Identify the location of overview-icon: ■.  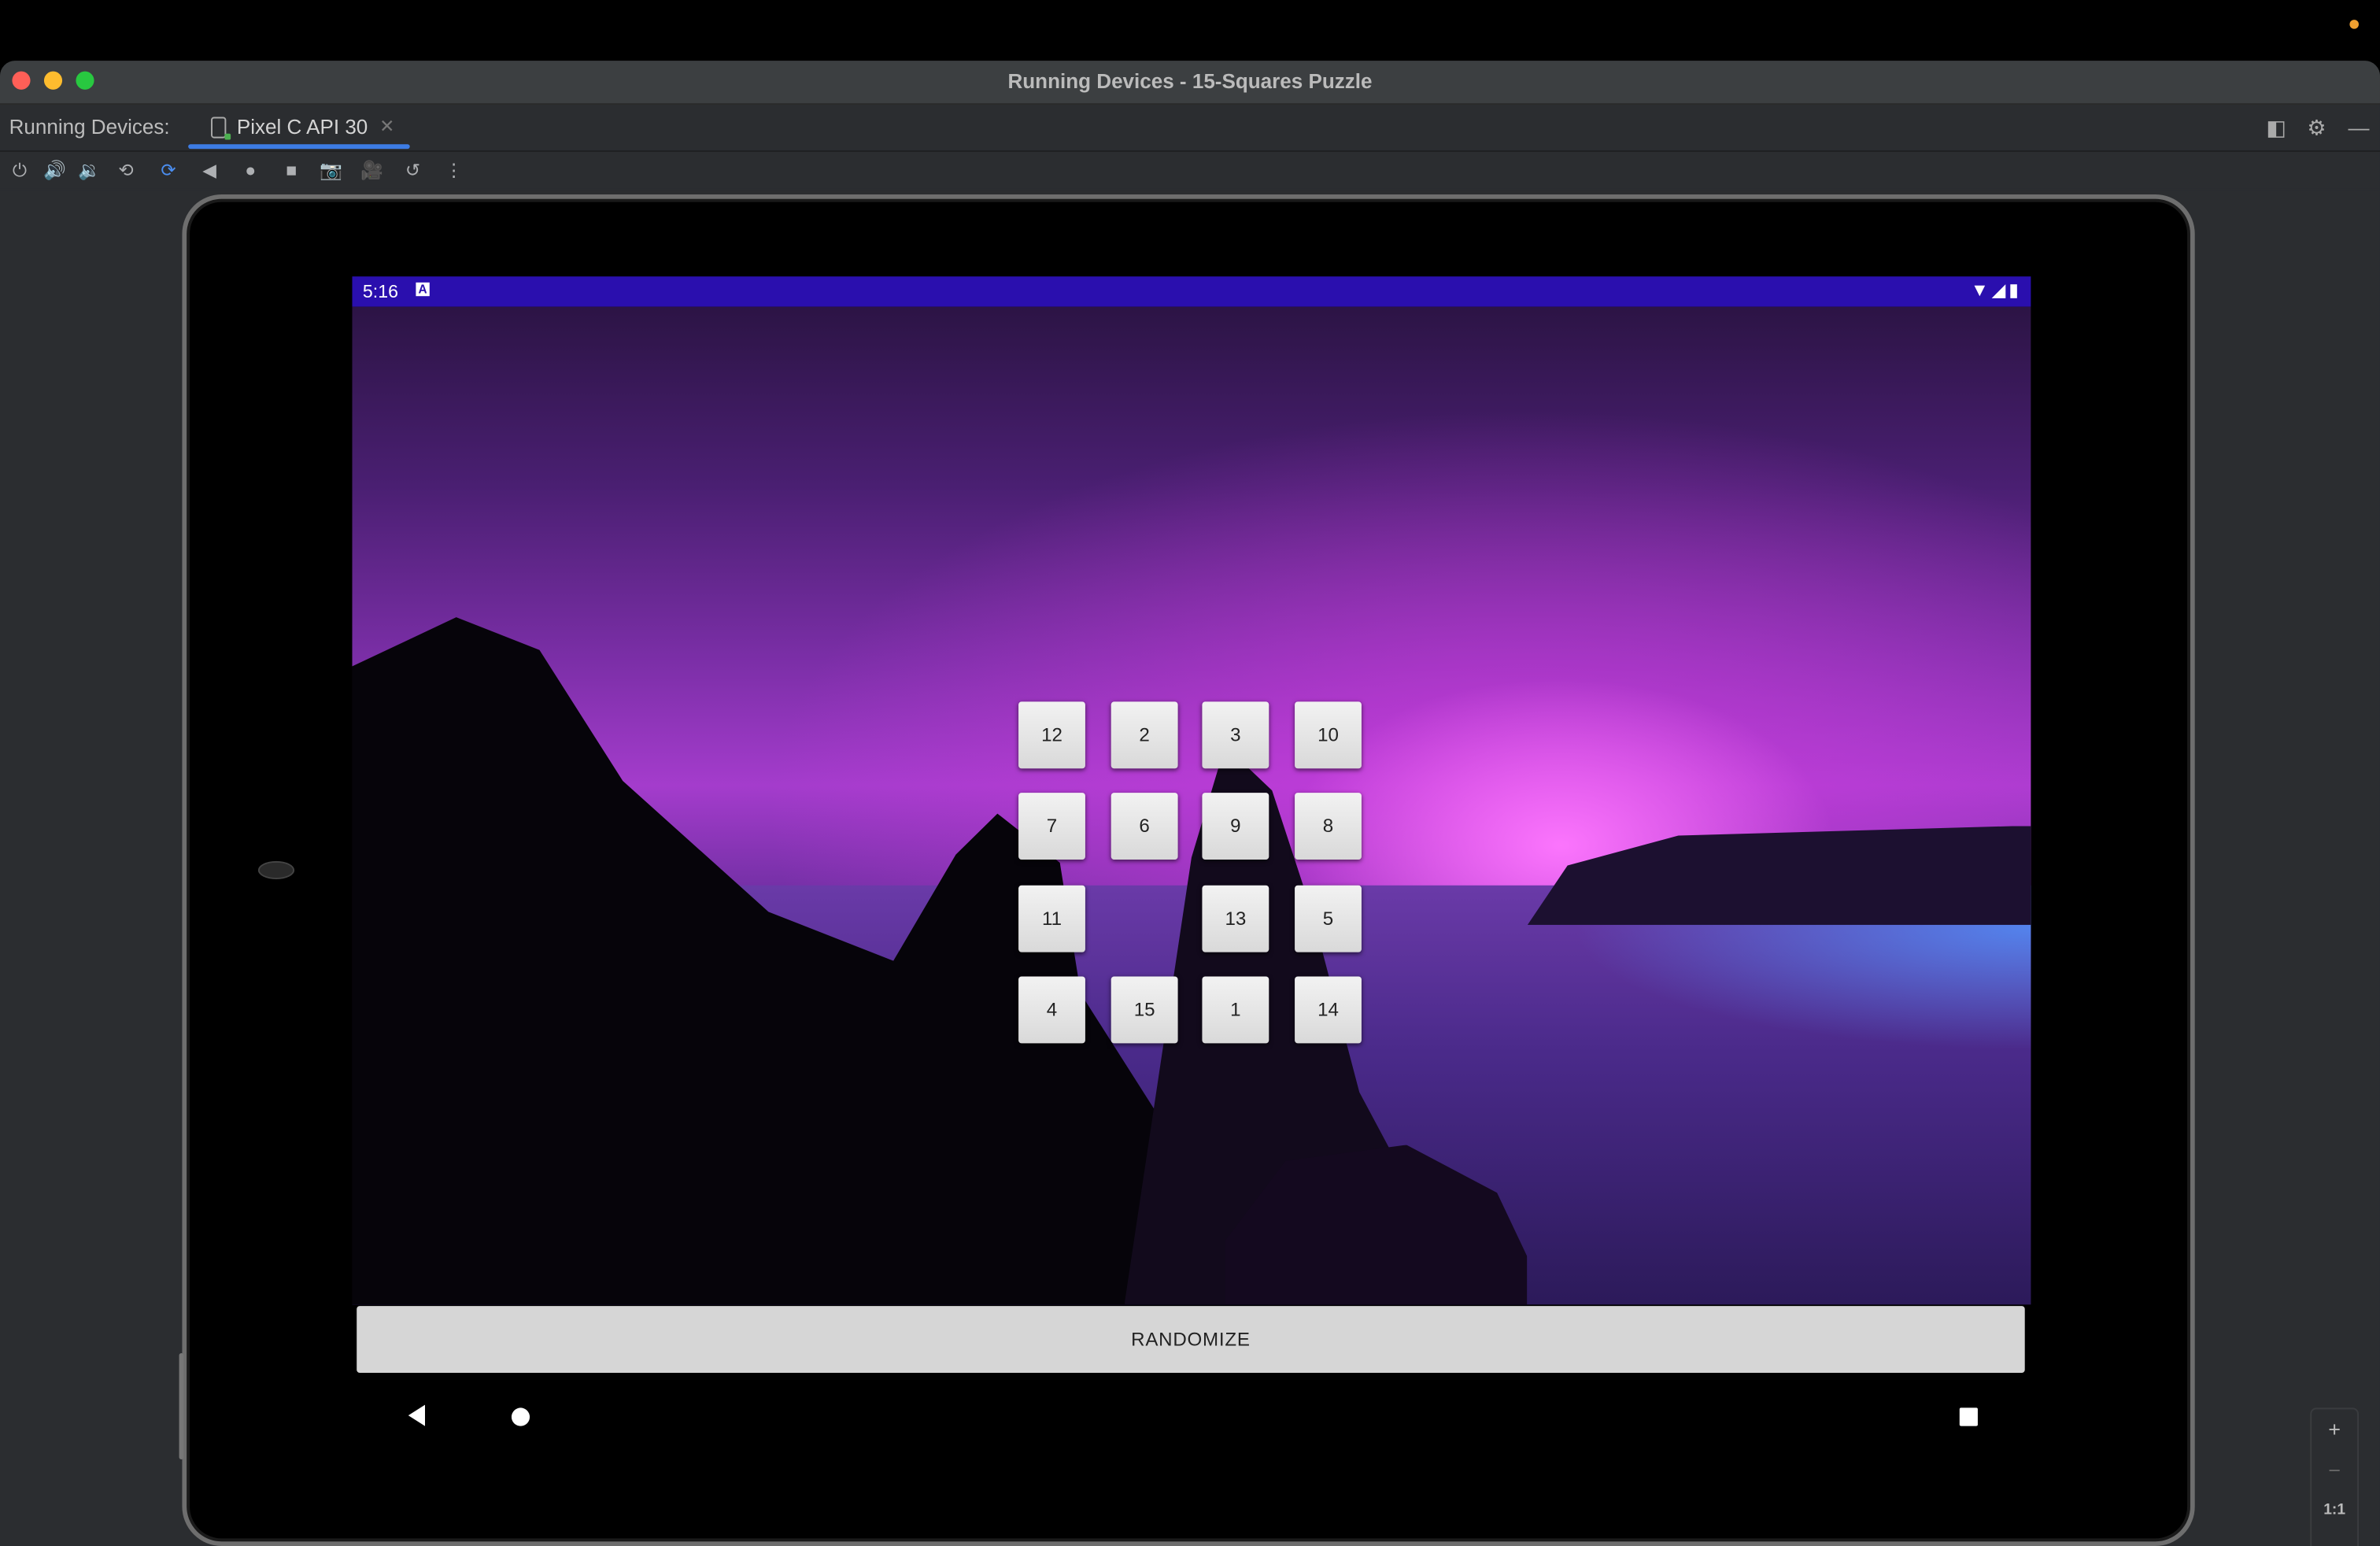
(291, 170).